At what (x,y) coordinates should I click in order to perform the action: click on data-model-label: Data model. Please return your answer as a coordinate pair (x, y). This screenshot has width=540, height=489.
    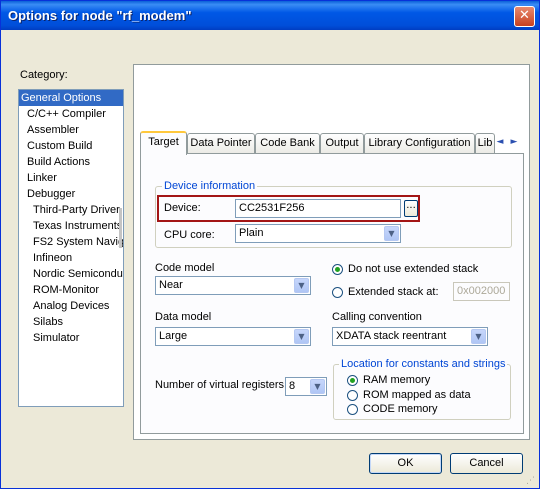
    Looking at the image, I should click on (183, 317).